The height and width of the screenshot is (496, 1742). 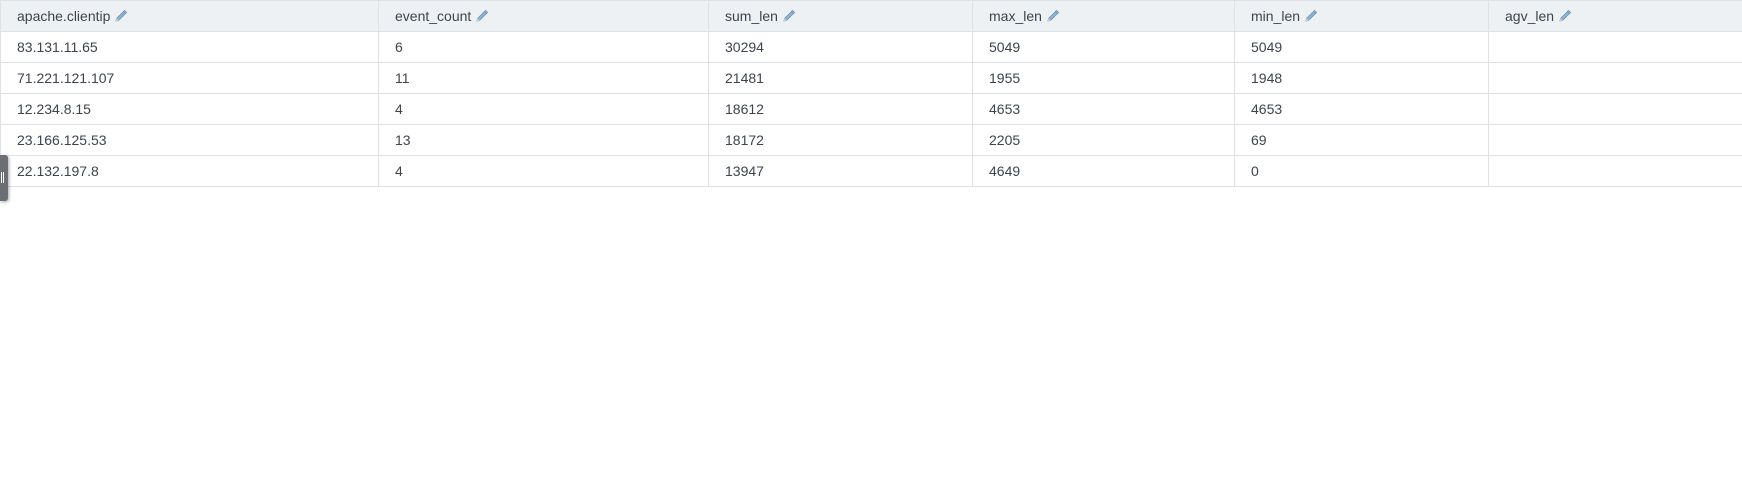 What do you see at coordinates (189, 140) in the screenshot?
I see `cell-apache-clientip: 23.166.125.53` at bounding box center [189, 140].